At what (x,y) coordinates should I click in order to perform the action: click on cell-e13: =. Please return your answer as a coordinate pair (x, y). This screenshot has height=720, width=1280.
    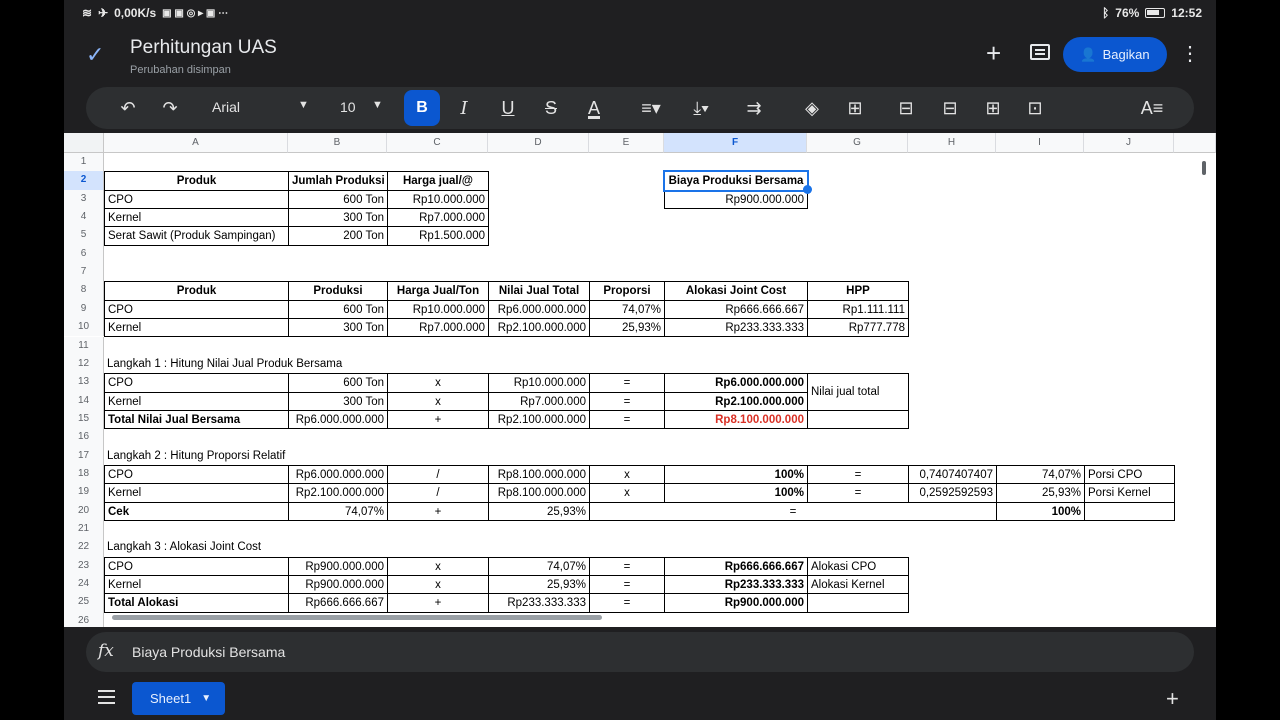
    Looking at the image, I should click on (627, 383).